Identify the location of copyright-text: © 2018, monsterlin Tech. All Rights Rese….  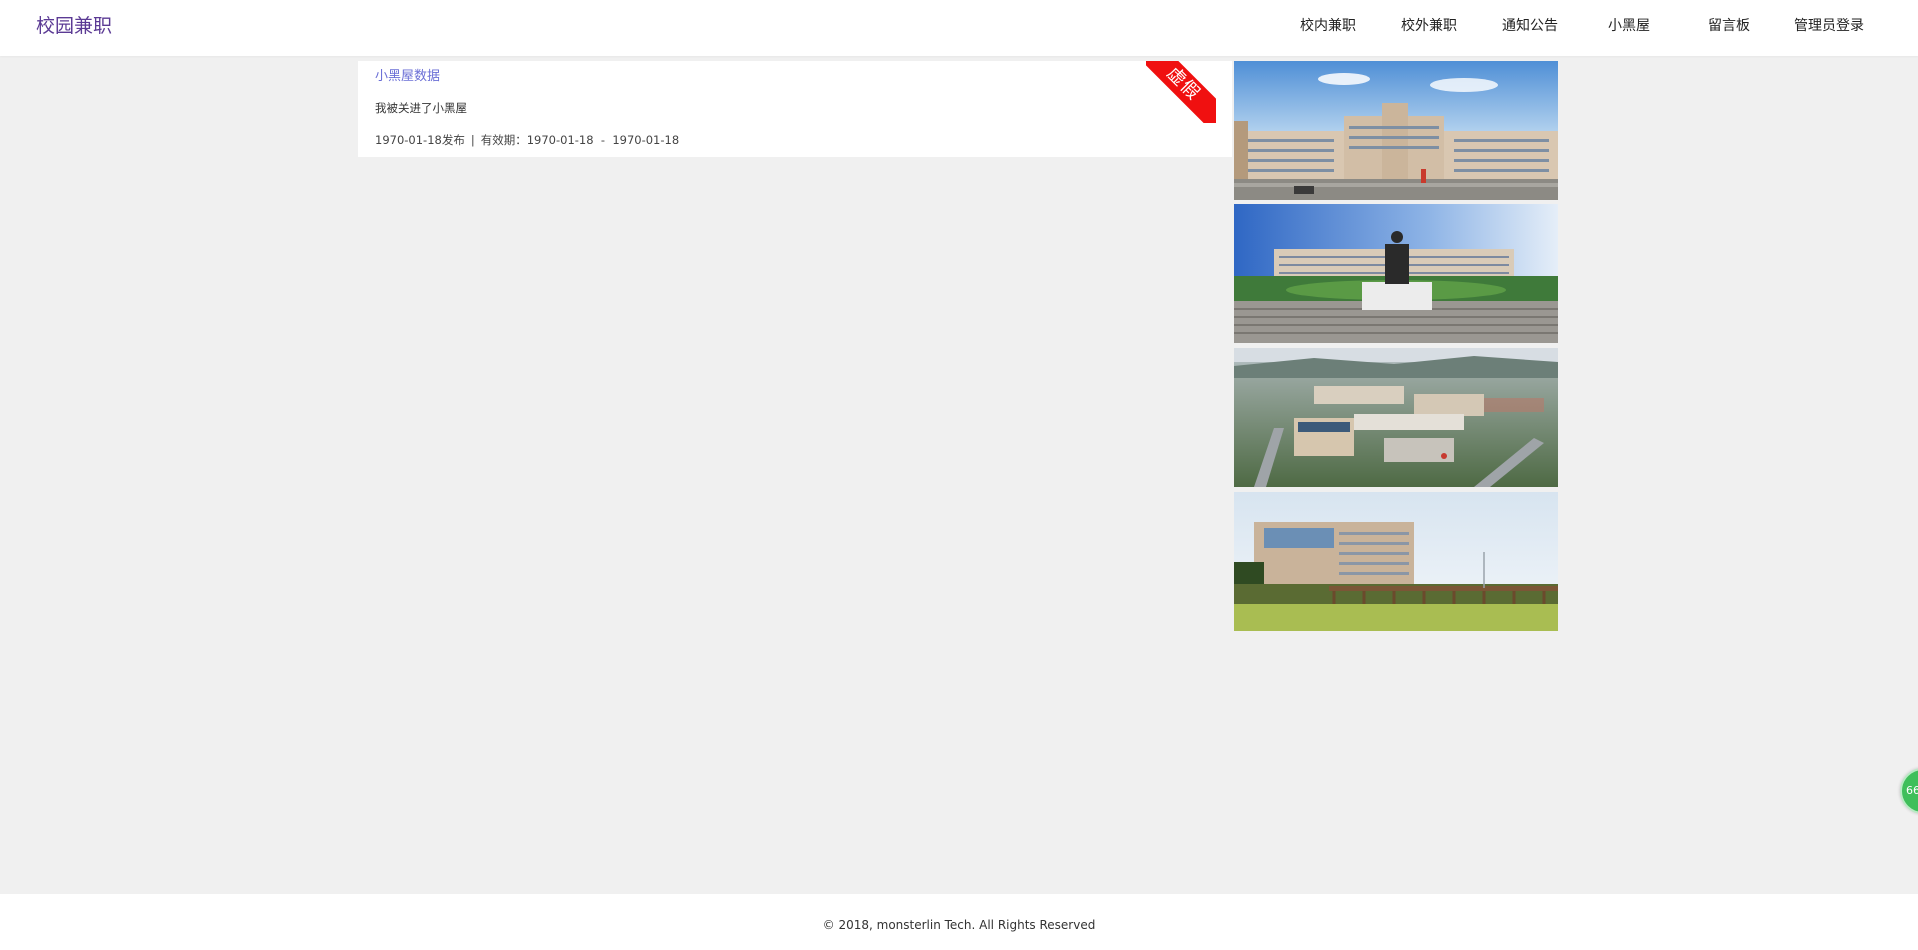
(959, 925).